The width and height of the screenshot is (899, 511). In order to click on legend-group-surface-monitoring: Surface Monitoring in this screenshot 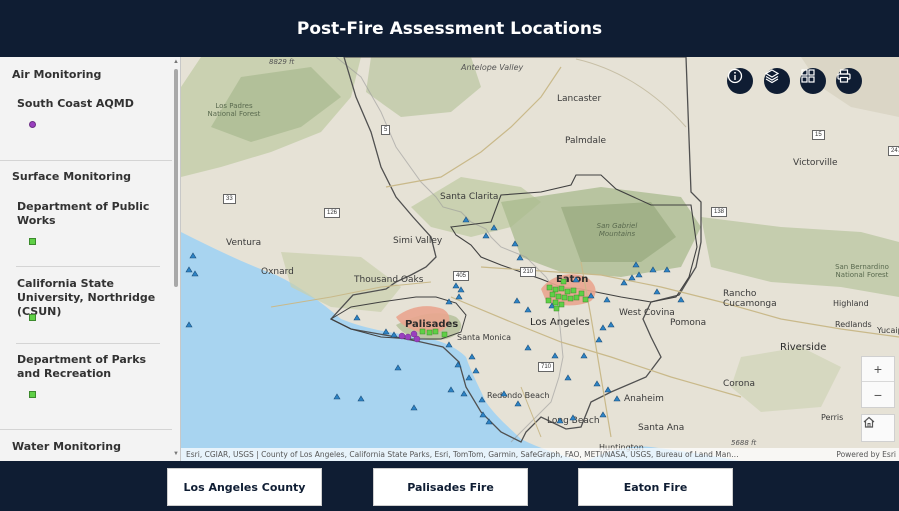, I will do `click(71, 176)`.